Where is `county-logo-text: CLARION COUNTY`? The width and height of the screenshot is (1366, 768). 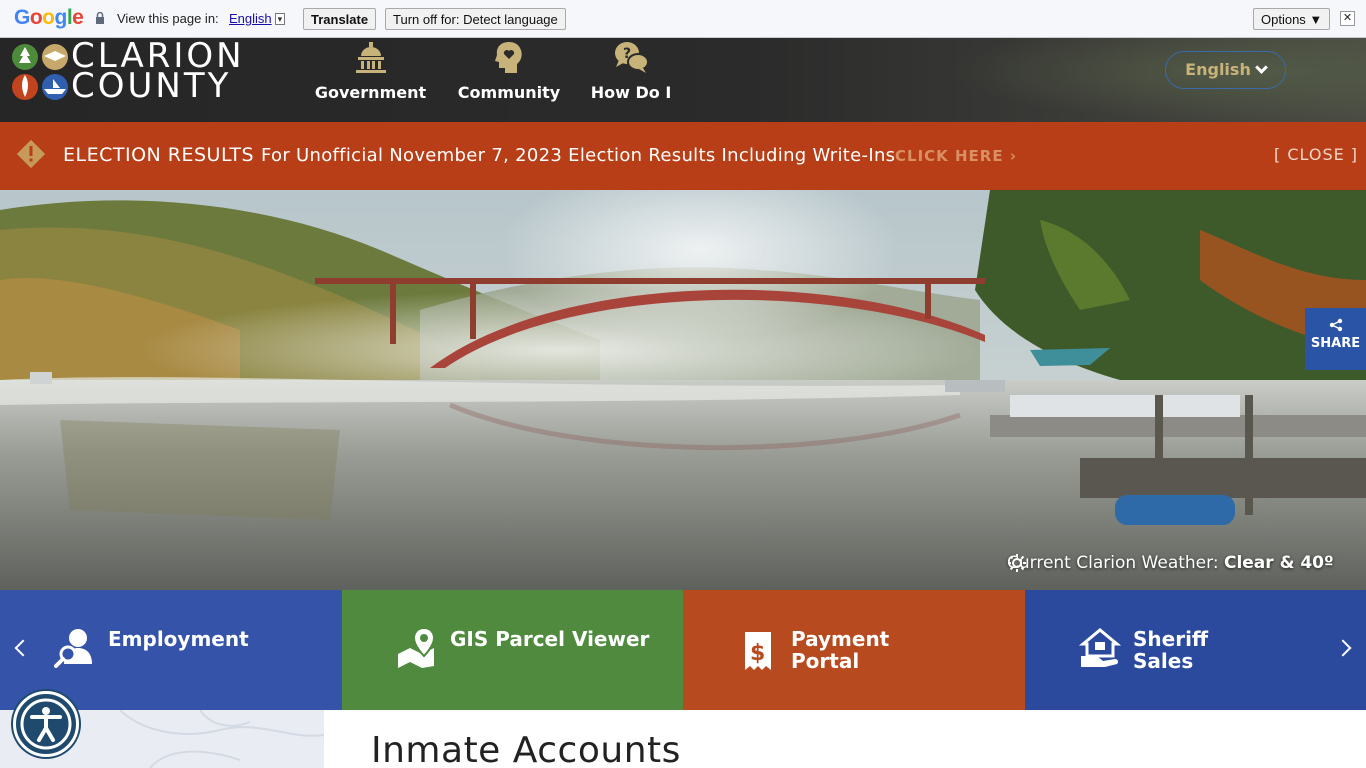
county-logo-text: CLARION COUNTY is located at coordinates (158, 72).